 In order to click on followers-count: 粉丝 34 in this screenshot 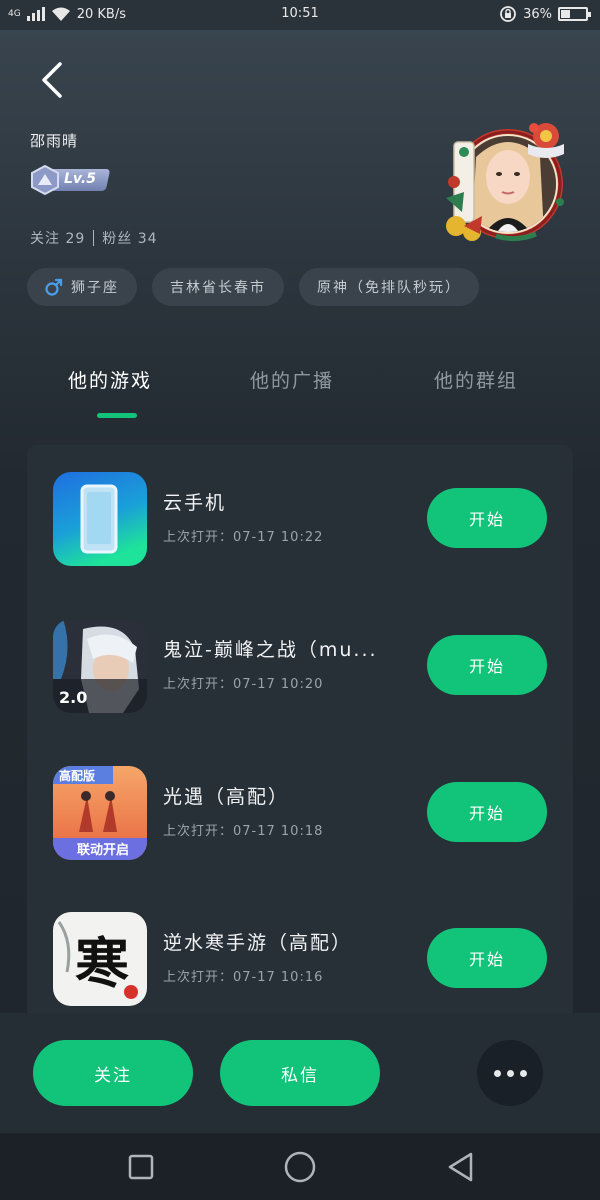, I will do `click(129, 238)`.